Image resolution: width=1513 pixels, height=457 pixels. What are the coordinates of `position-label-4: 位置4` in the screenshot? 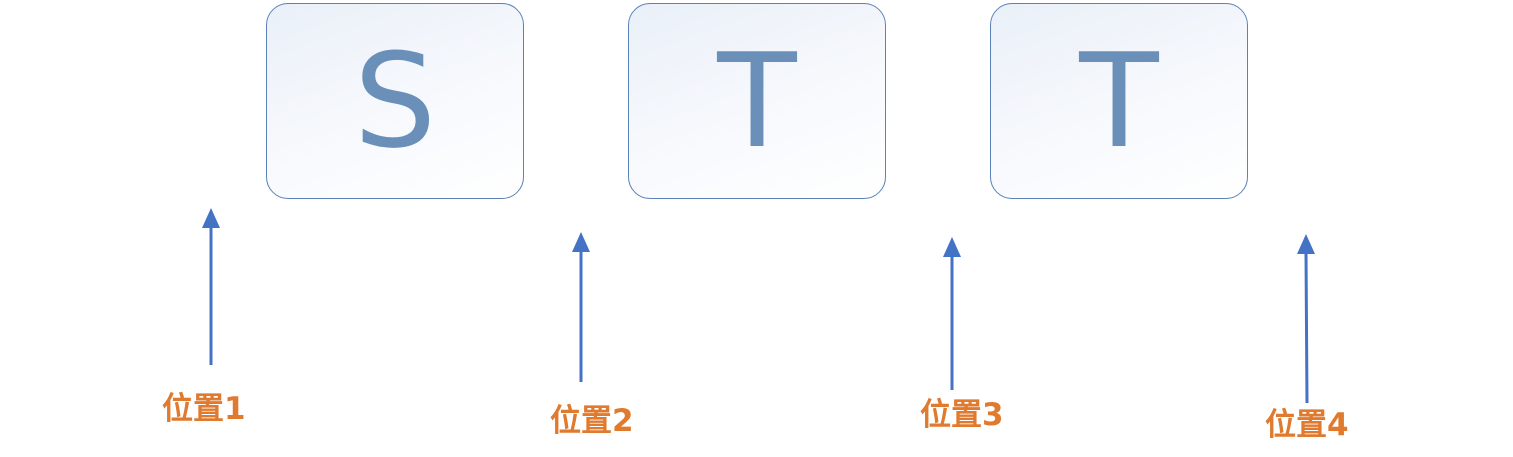 It's located at (1307, 425).